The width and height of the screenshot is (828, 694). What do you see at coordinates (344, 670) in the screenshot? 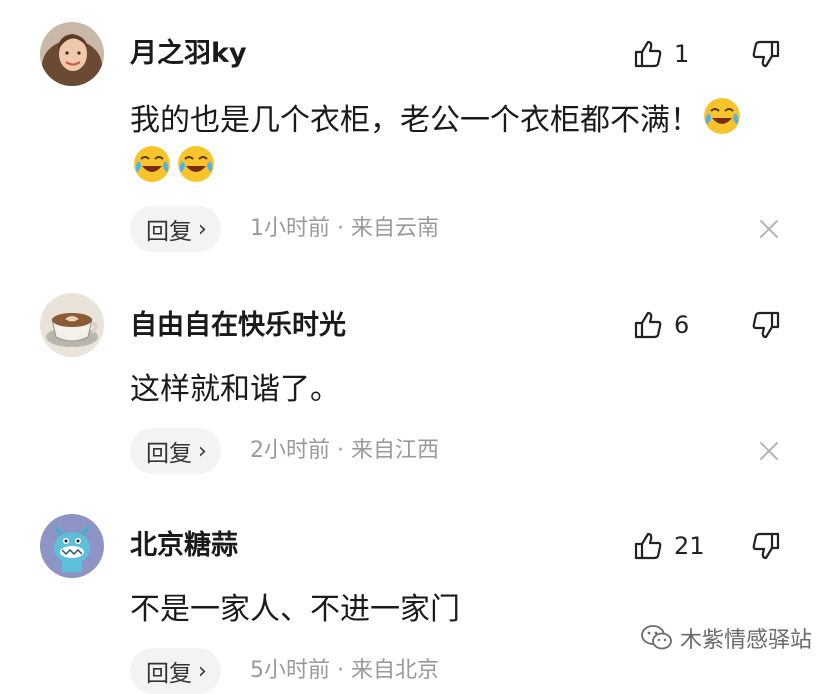
I see `comment-meta: 5小时前 · 来自北京` at bounding box center [344, 670].